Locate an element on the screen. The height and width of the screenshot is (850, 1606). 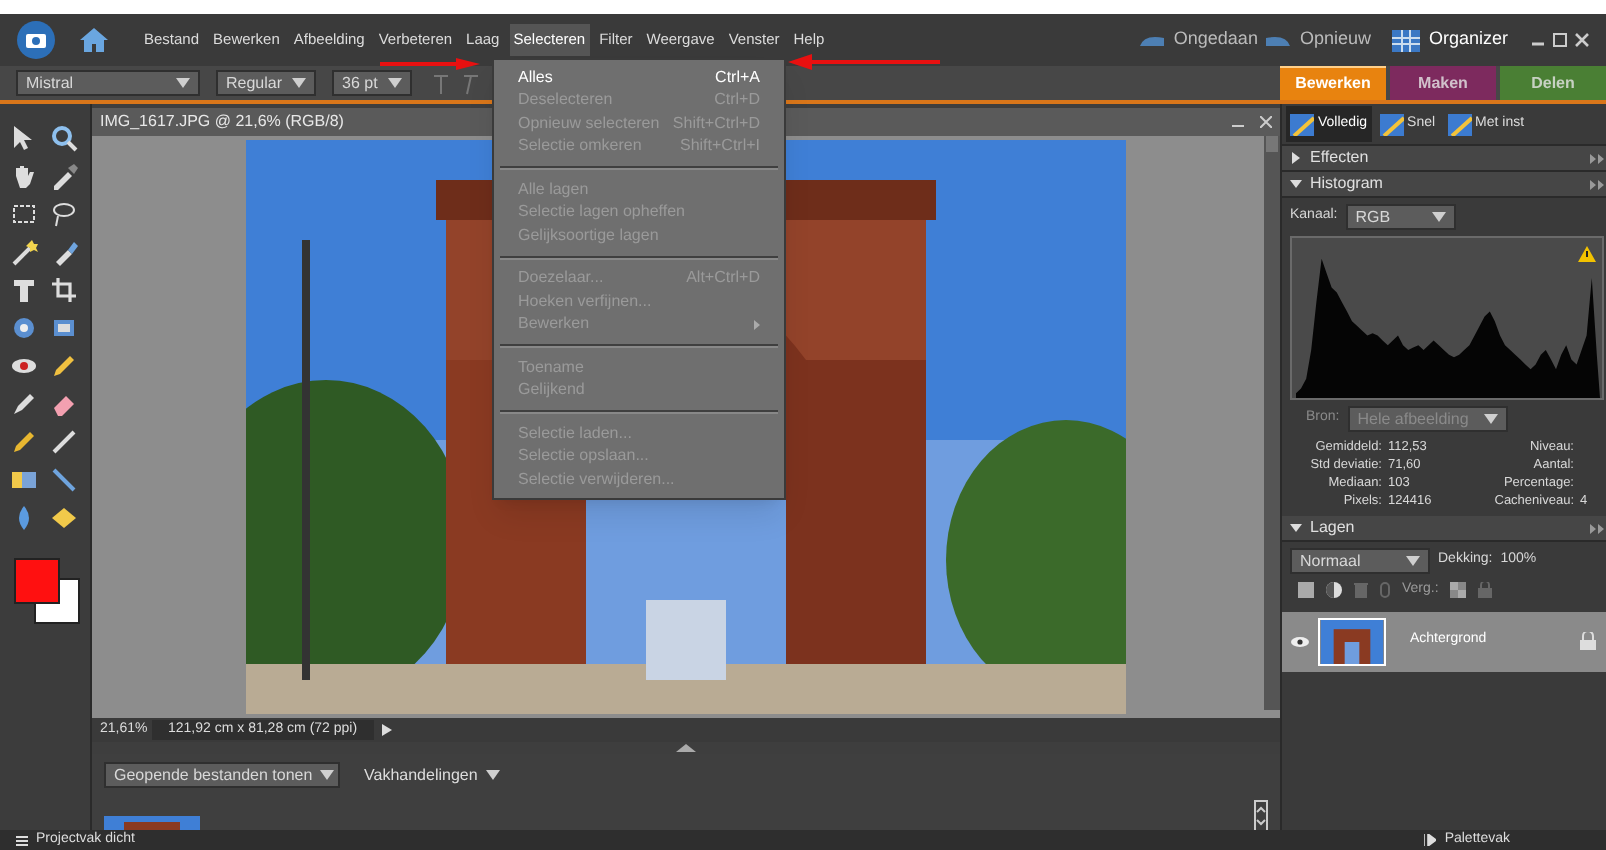
undo-button: Ongedaan is located at coordinates (1197, 40).